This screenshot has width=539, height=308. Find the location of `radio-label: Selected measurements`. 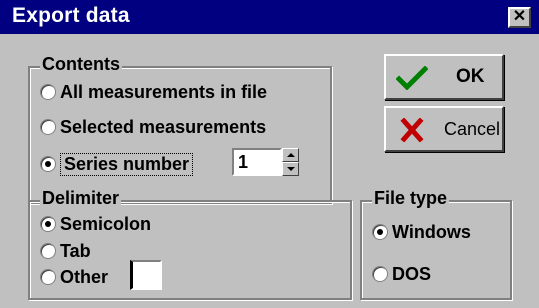

radio-label: Selected measurements is located at coordinates (163, 126).